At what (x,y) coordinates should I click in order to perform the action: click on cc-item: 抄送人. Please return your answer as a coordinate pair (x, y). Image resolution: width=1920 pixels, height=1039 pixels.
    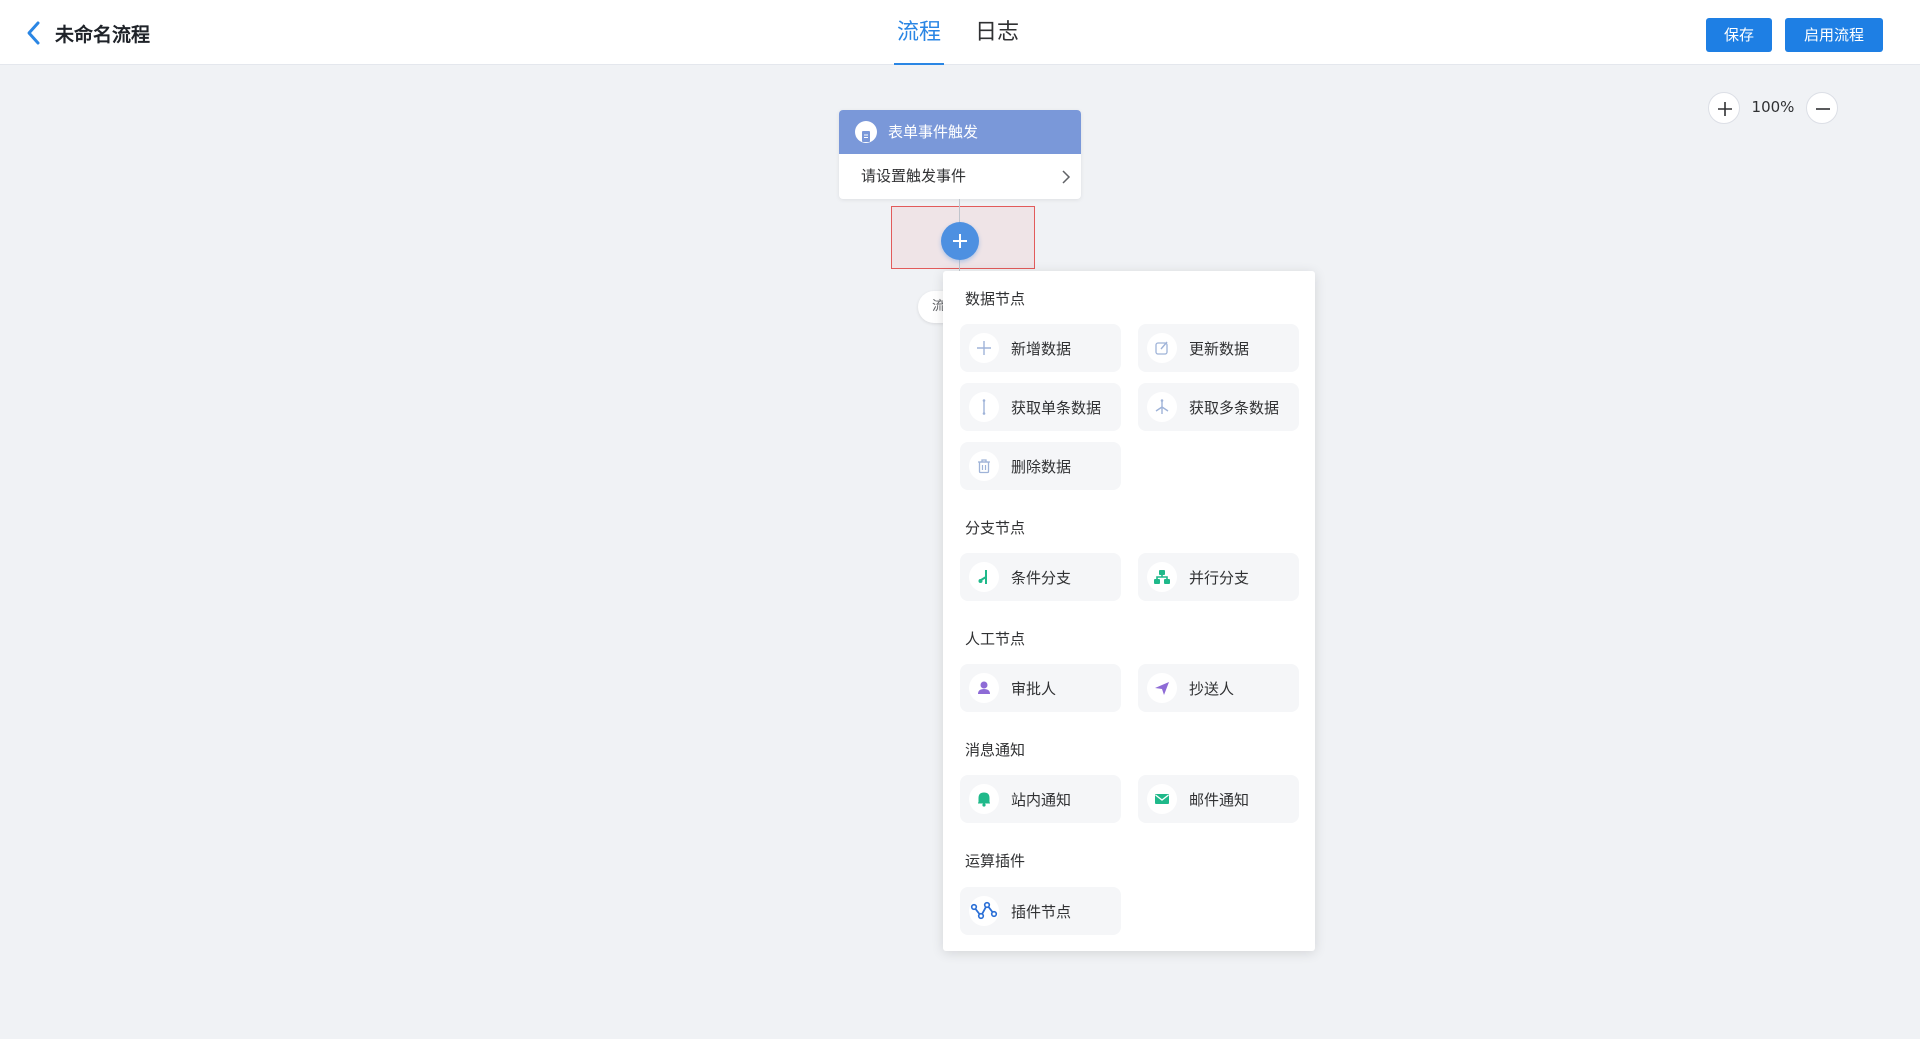
    Looking at the image, I should click on (1218, 688).